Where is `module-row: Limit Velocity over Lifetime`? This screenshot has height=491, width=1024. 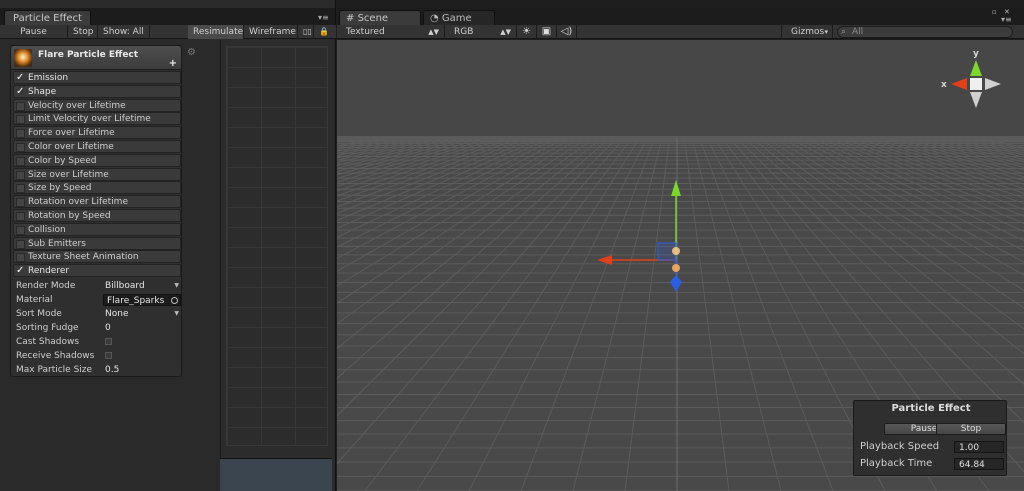 module-row: Limit Velocity over Lifetime is located at coordinates (97, 119).